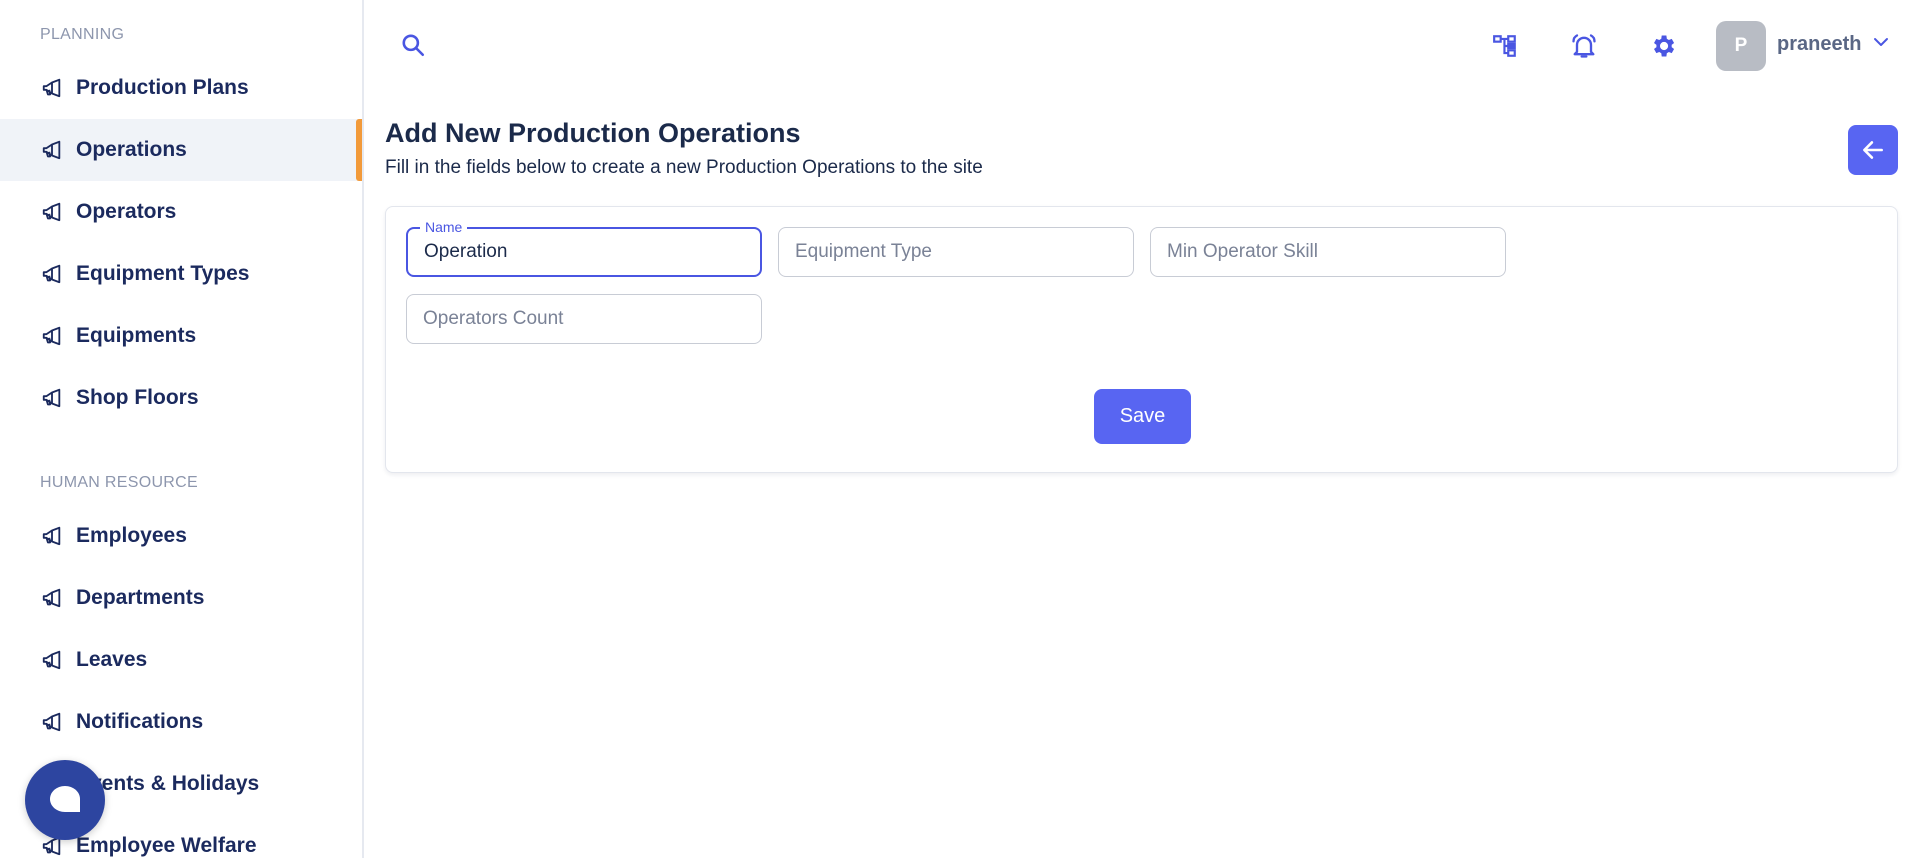  Describe the element at coordinates (162, 87) in the screenshot. I see `sidebar-item-label: Production Plans` at that location.